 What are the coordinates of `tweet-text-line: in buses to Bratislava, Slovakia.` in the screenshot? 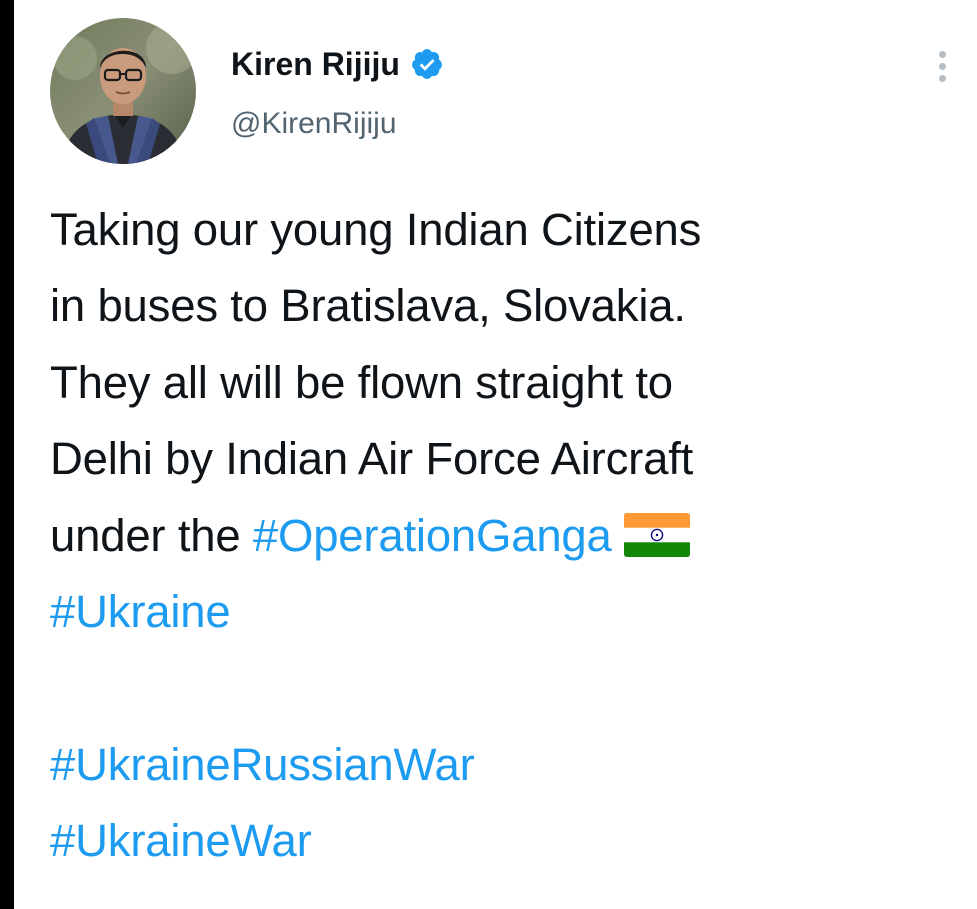 It's located at (368, 306).